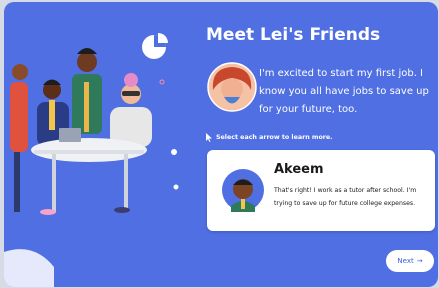 The width and height of the screenshot is (439, 288). What do you see at coordinates (405, 261) in the screenshot?
I see `next-label: Next` at bounding box center [405, 261].